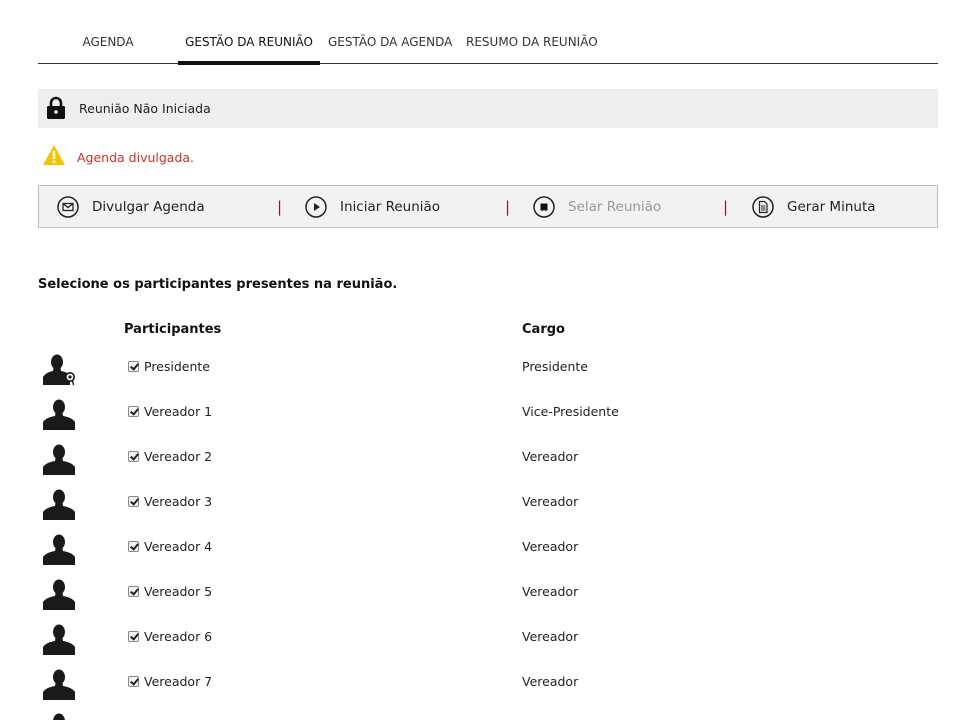  Describe the element at coordinates (178, 681) in the screenshot. I see `participant-name: Vereador 7` at that location.